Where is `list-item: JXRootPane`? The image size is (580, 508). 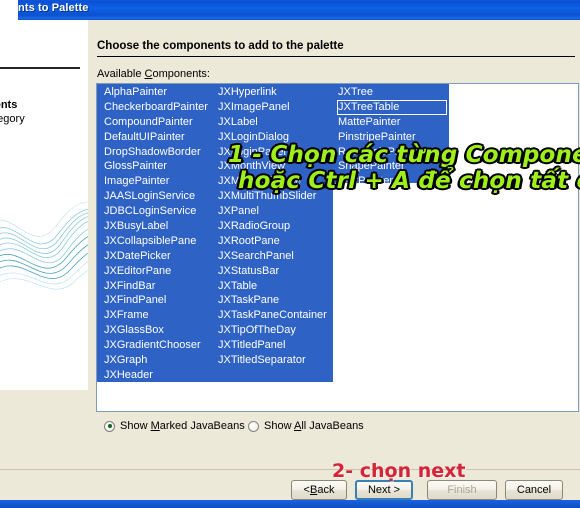 list-item: JXRootPane is located at coordinates (272, 241).